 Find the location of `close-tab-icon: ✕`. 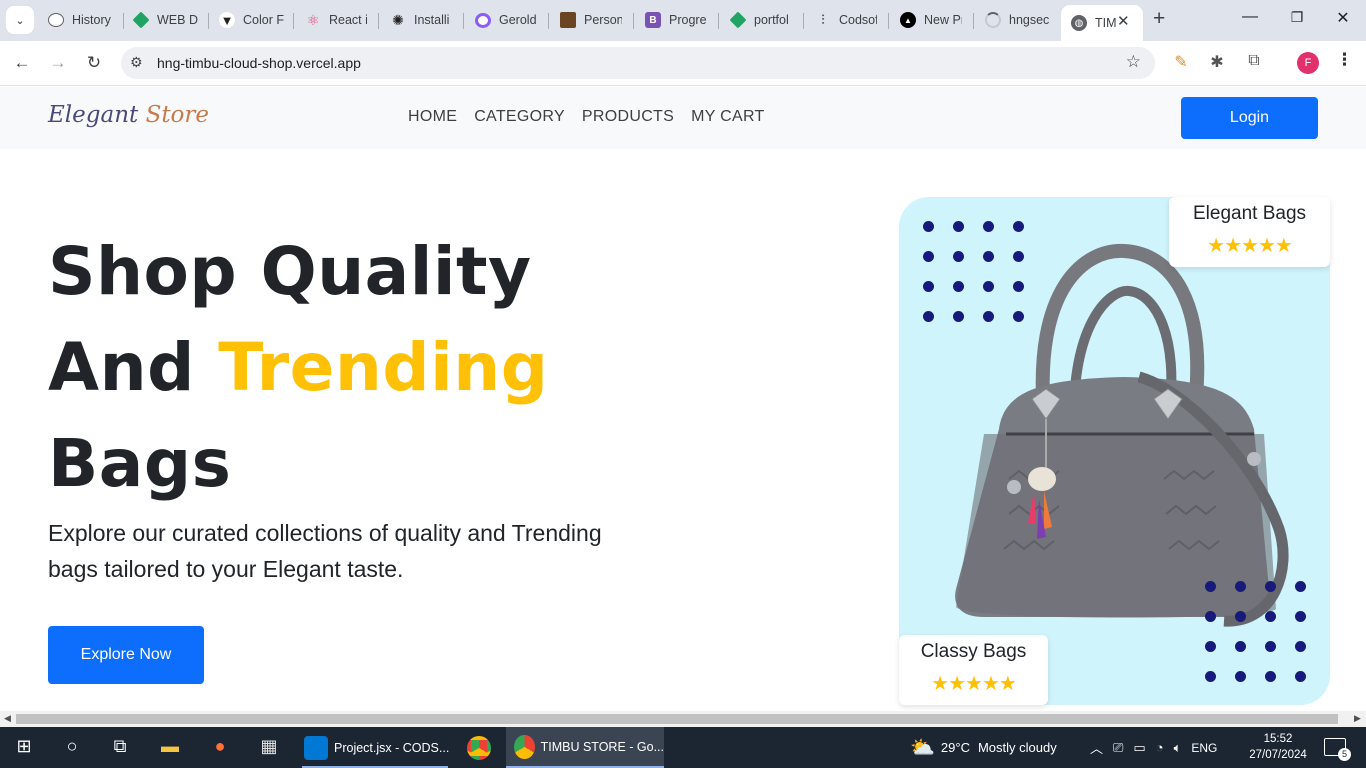

close-tab-icon: ✕ is located at coordinates (1123, 21).